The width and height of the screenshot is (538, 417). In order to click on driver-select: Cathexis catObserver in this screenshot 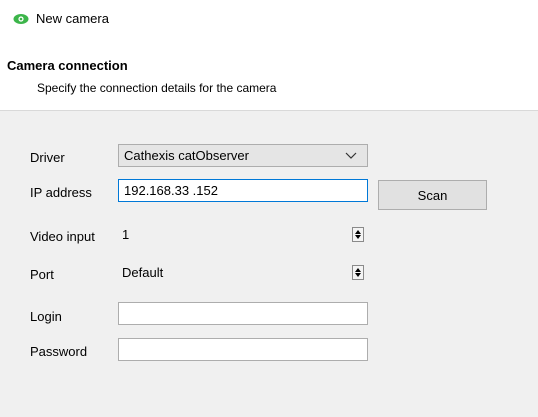, I will do `click(243, 155)`.